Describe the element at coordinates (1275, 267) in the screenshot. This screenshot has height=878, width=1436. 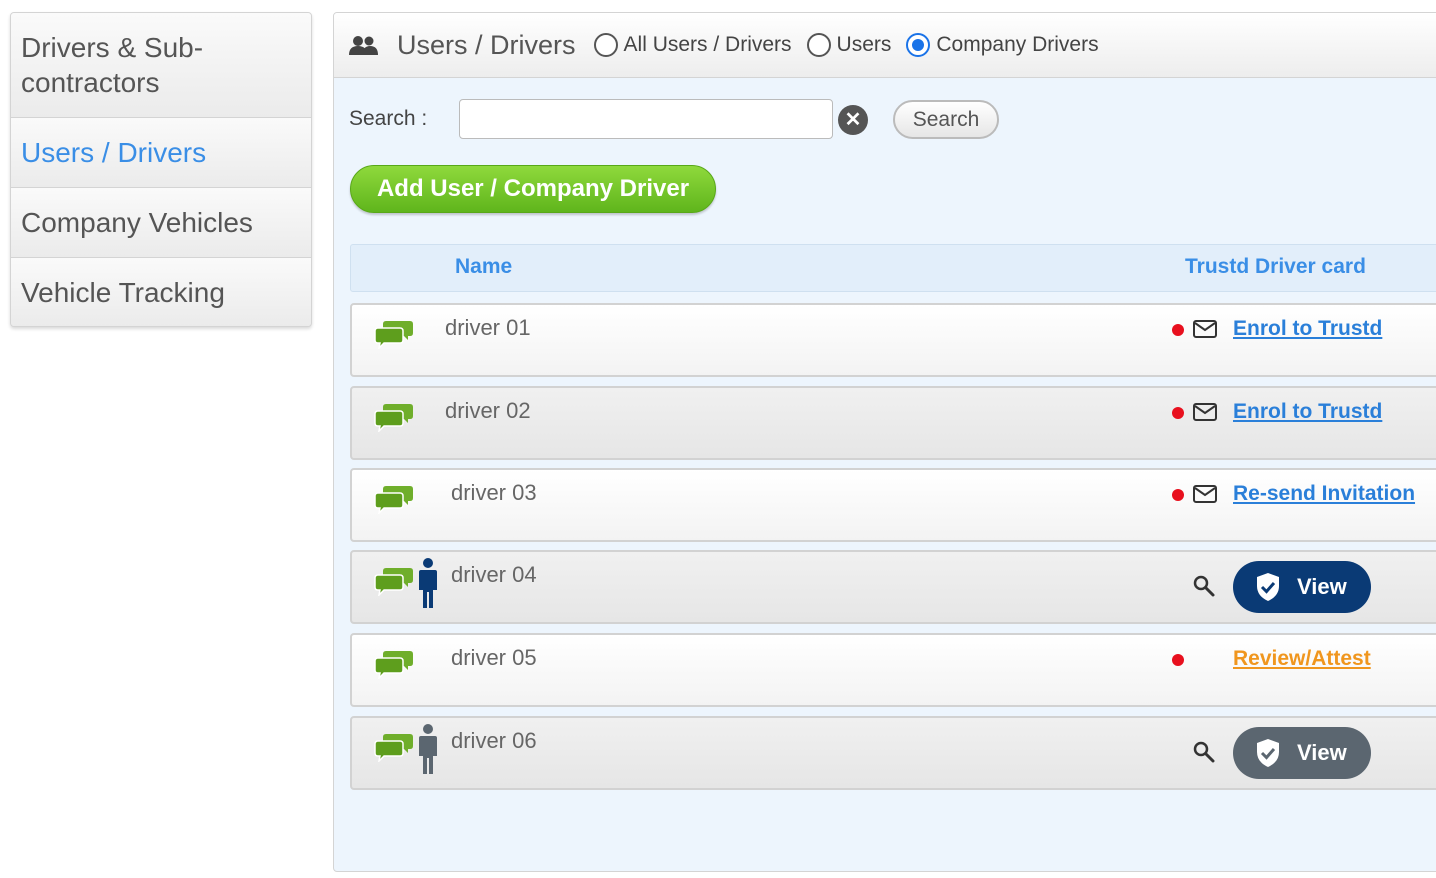
I see `column-header-trustd-card: Trustd Driver card` at that location.